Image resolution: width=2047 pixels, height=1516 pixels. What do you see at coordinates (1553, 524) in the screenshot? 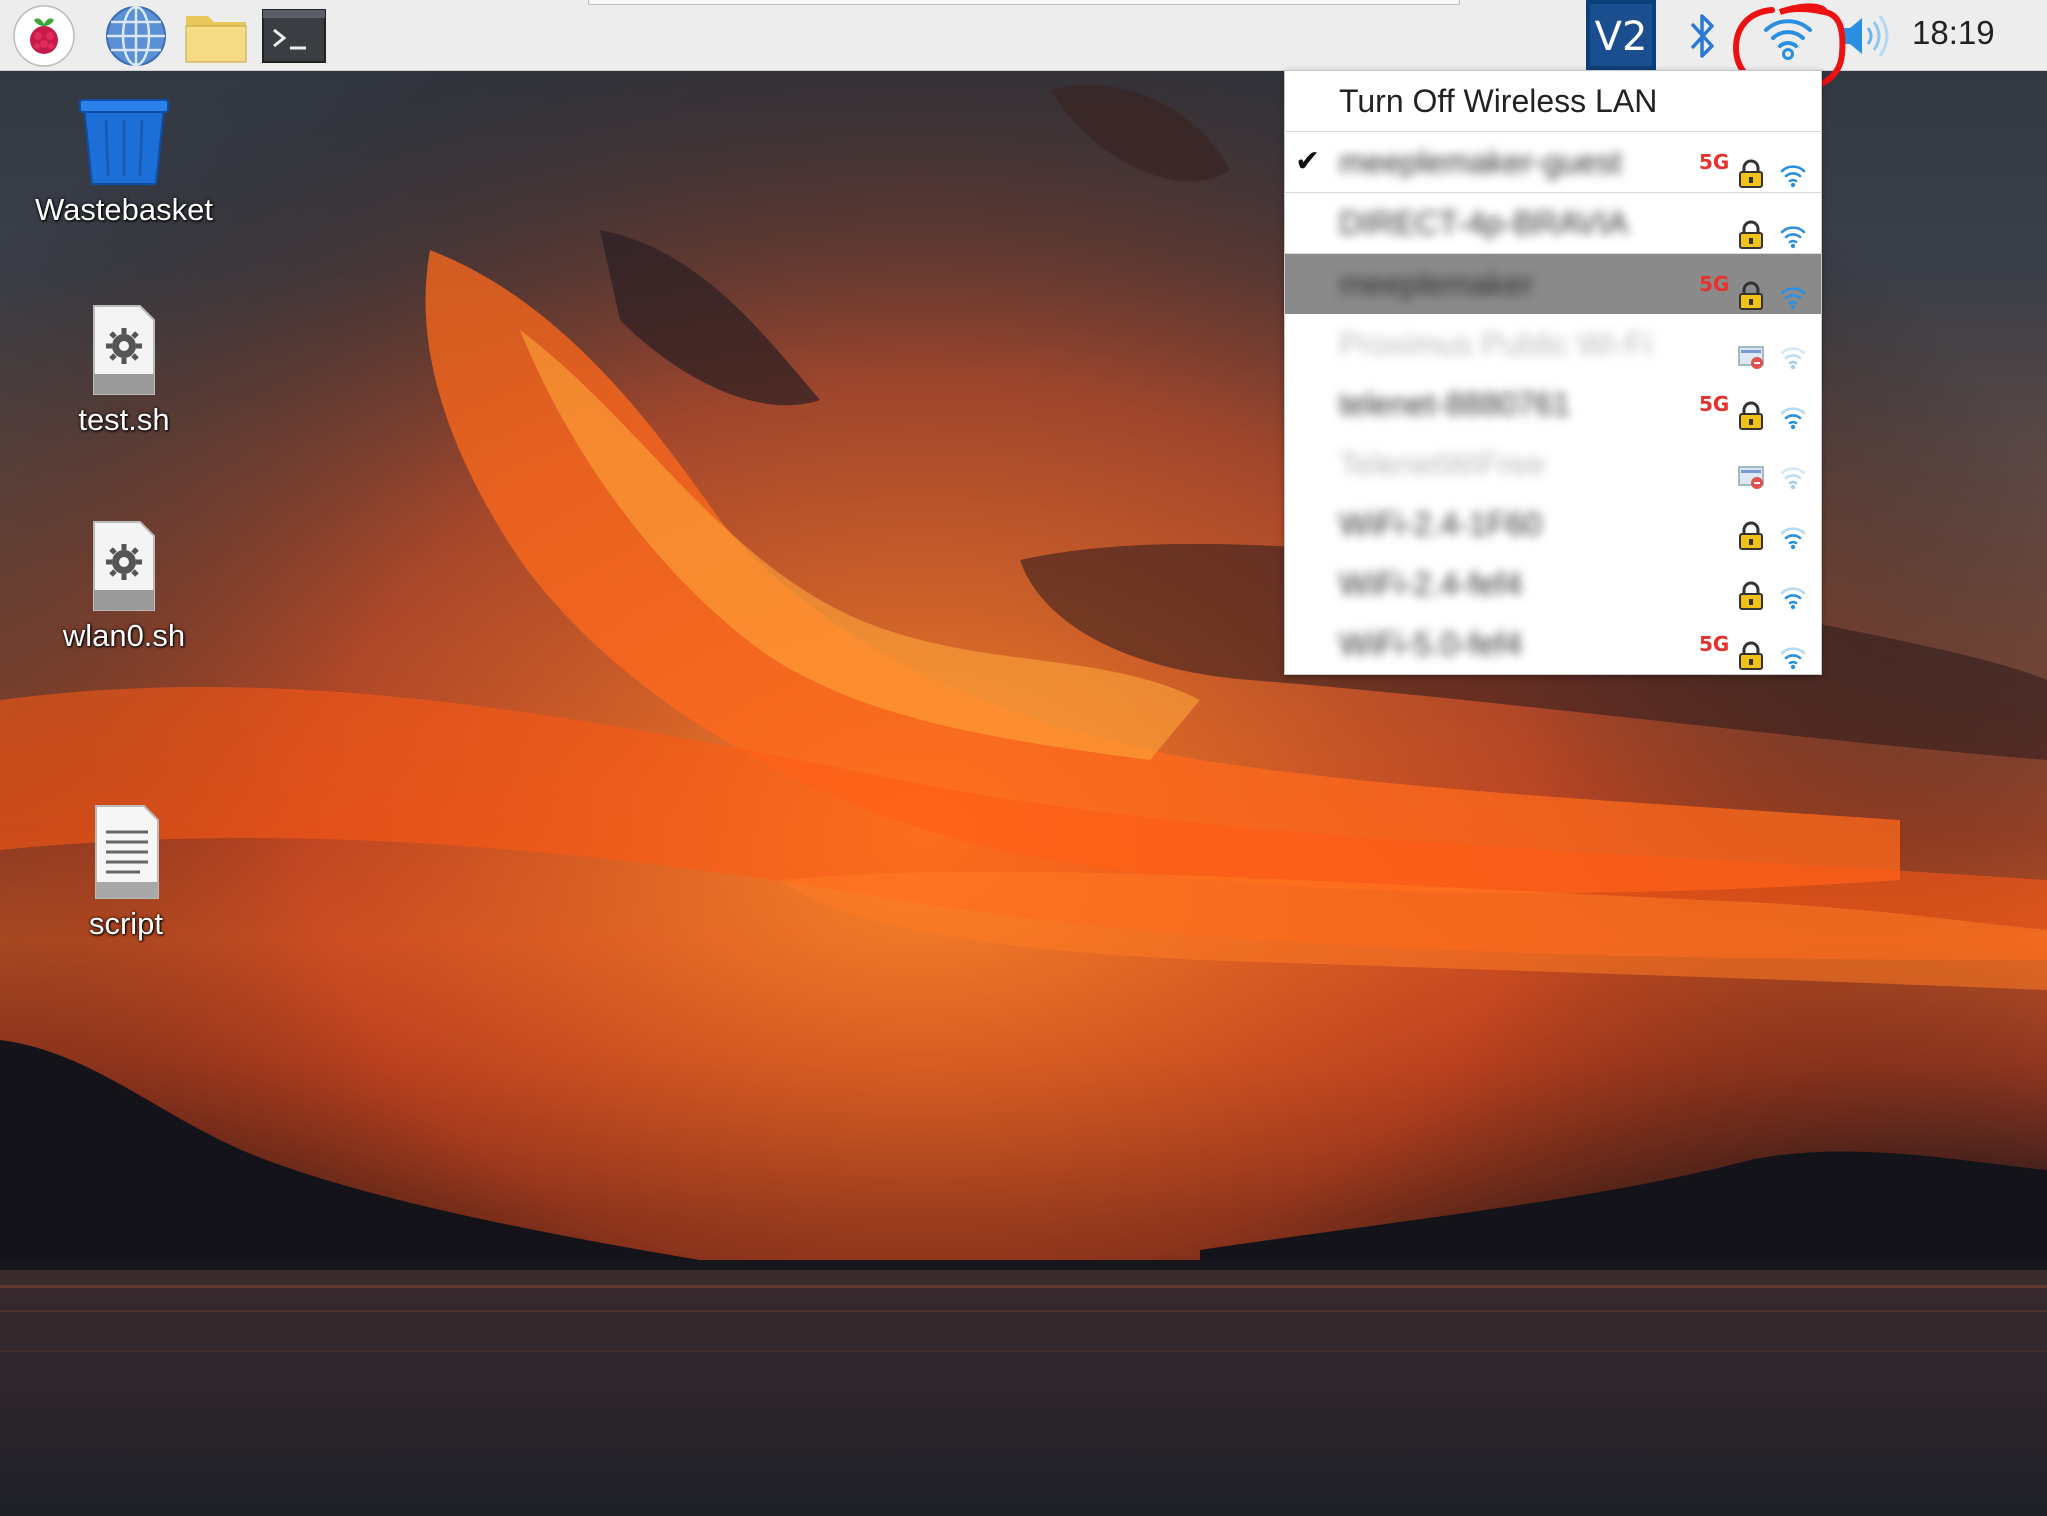
I see `network-item: WiFi-2.4-1F60` at bounding box center [1553, 524].